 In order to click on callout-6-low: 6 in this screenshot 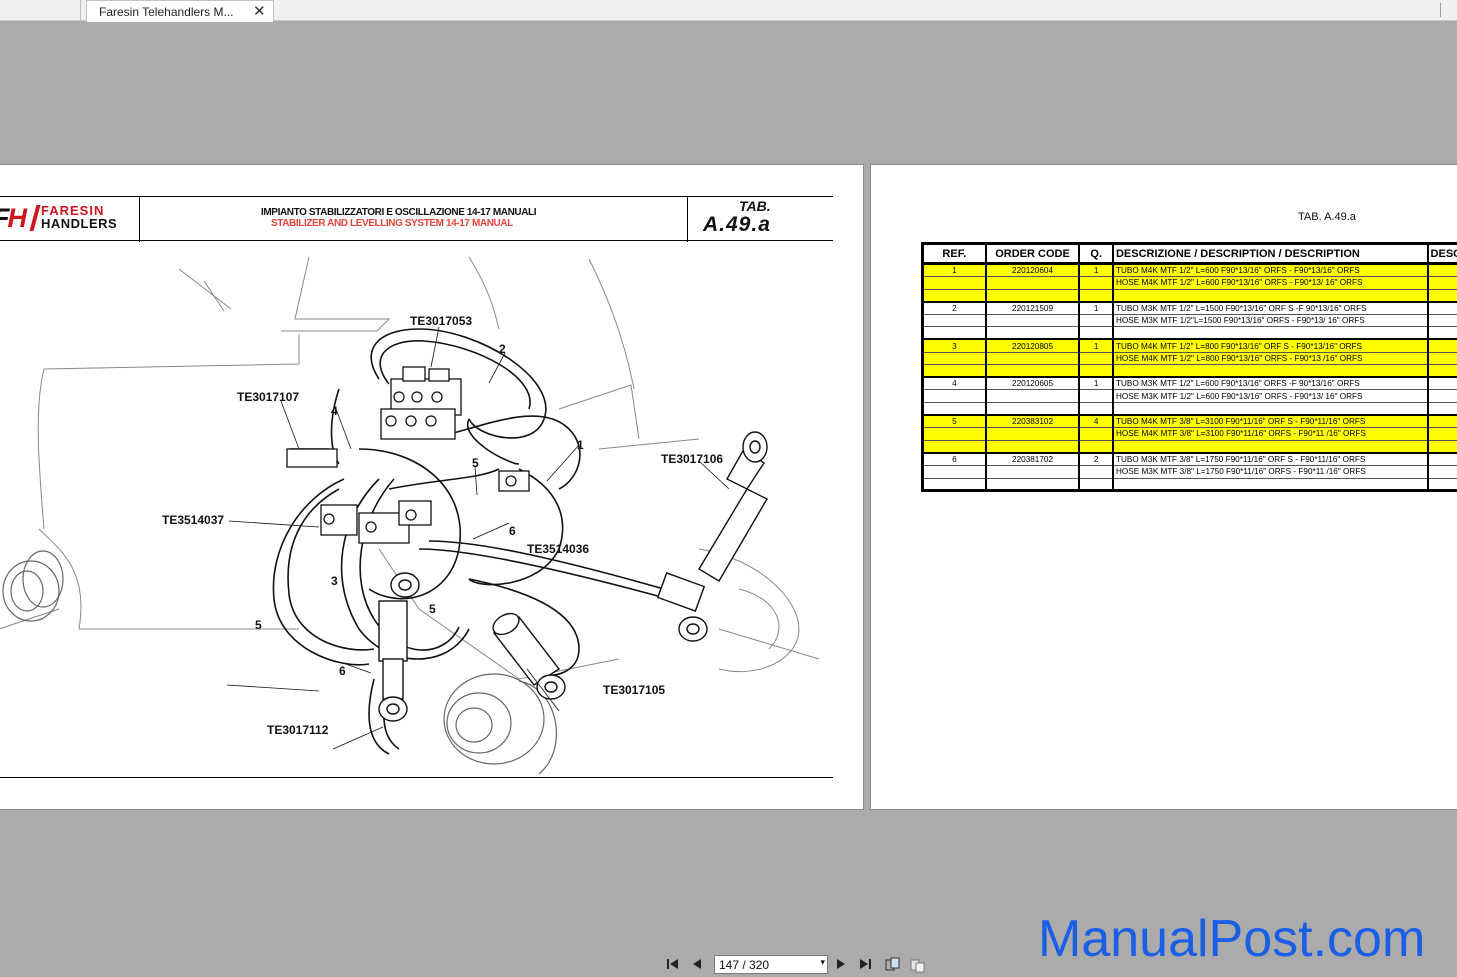, I will do `click(342, 671)`.